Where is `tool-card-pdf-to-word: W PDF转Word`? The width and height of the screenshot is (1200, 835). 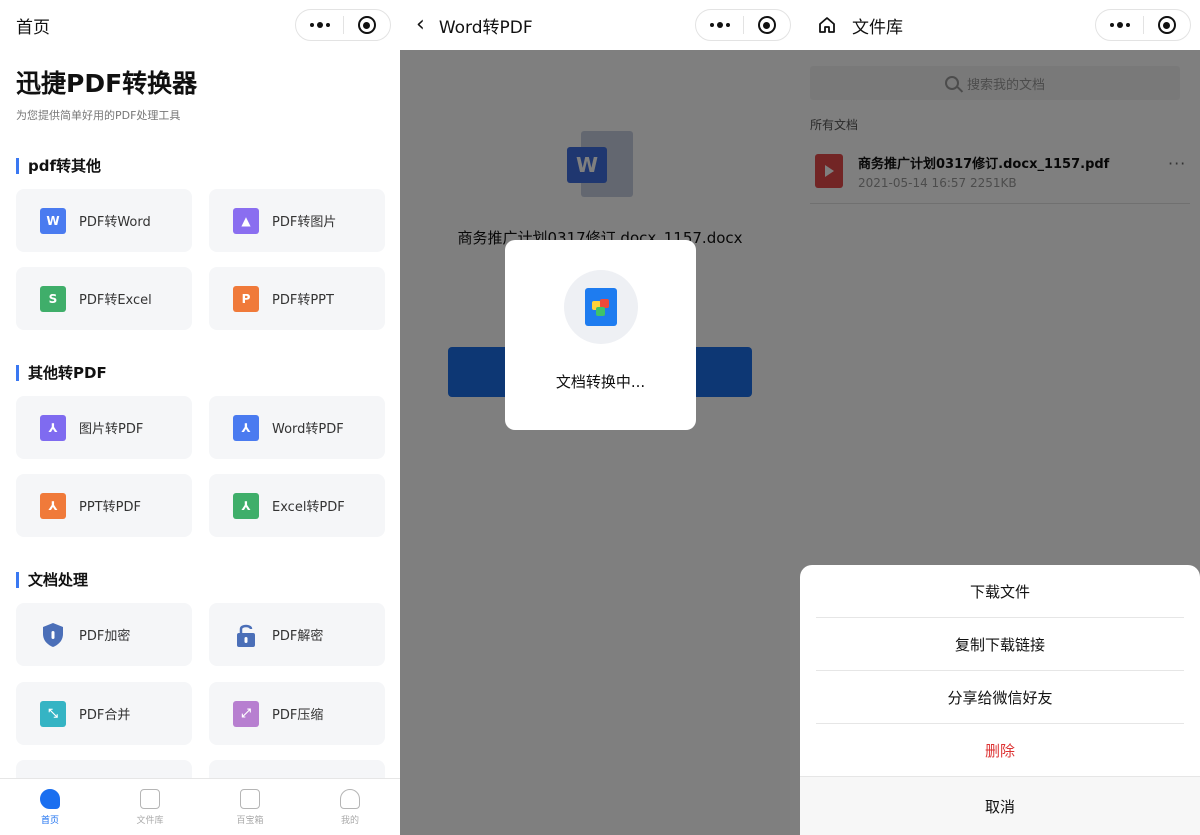 tool-card-pdf-to-word: W PDF转Word is located at coordinates (104, 220).